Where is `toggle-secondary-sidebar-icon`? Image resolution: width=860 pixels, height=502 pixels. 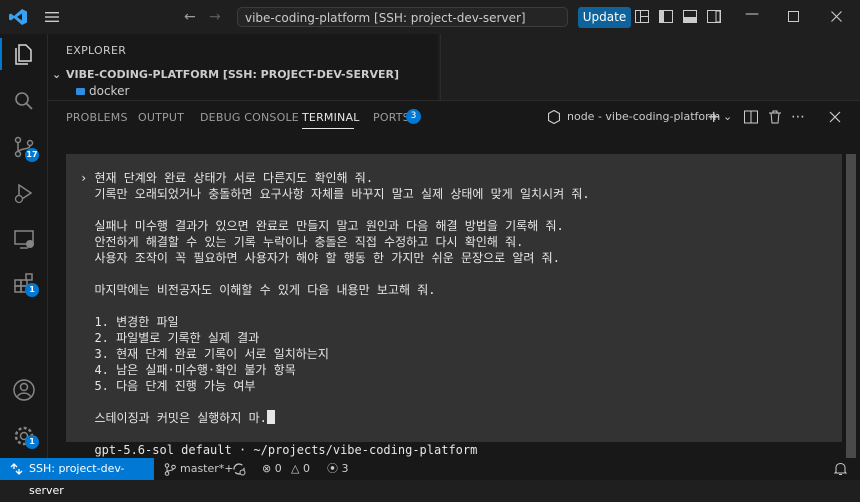
toggle-secondary-sidebar-icon is located at coordinates (714, 16).